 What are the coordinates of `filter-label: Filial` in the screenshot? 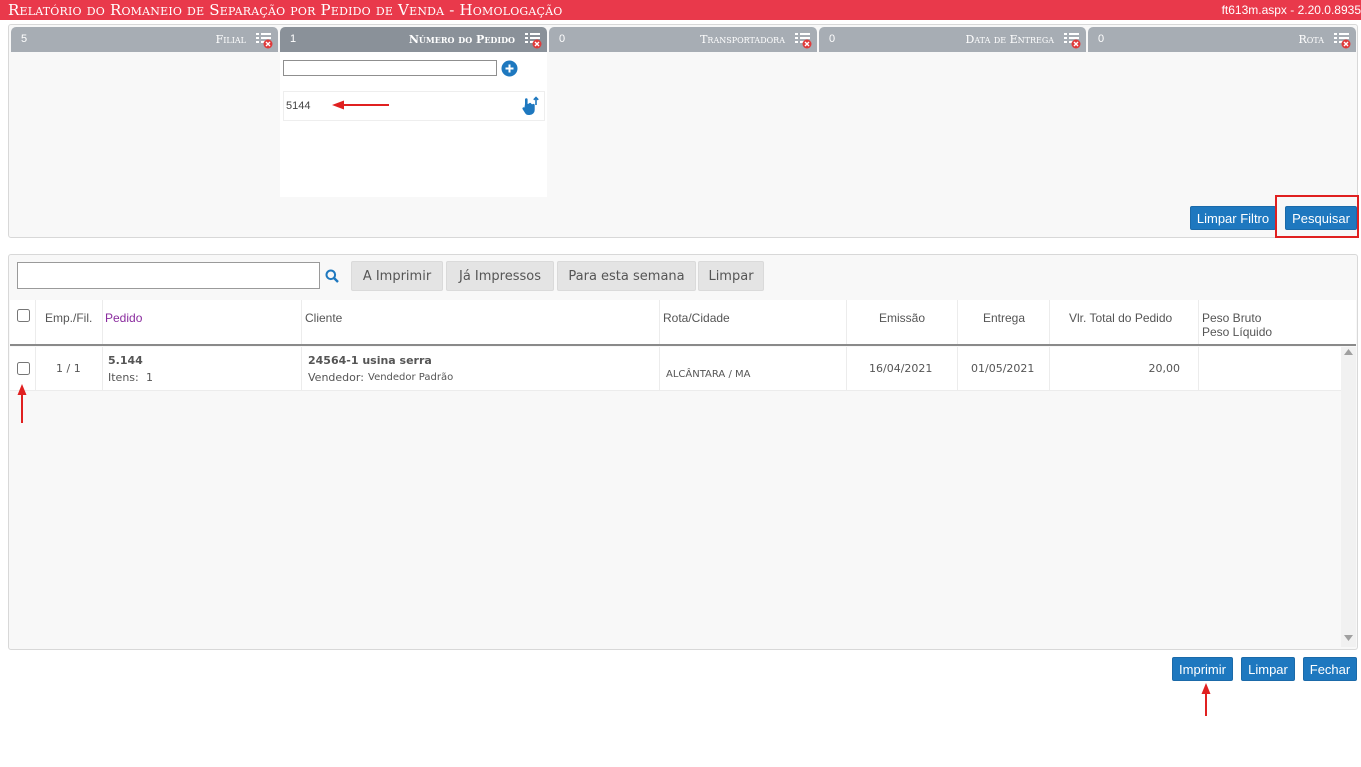 It's located at (230, 39).